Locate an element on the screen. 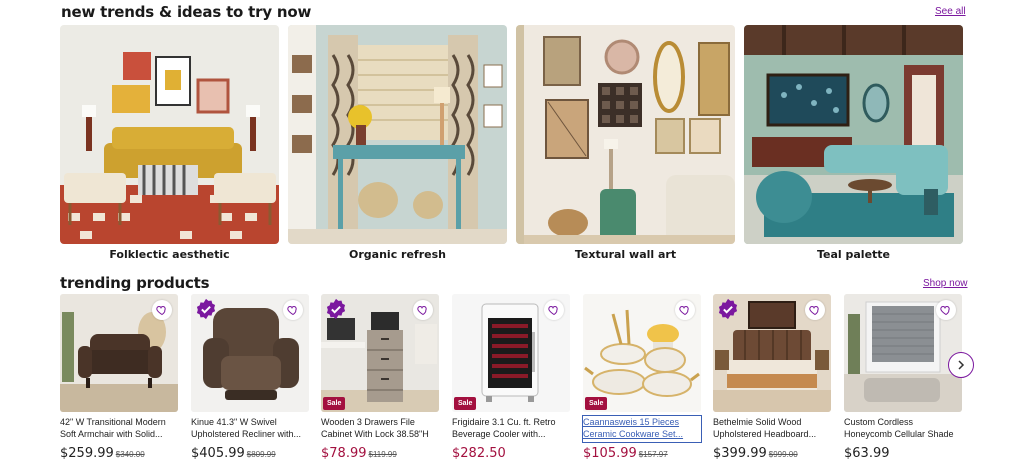 The width and height of the screenshot is (1026, 466). trend-caption: Teal palette is located at coordinates (853, 254).